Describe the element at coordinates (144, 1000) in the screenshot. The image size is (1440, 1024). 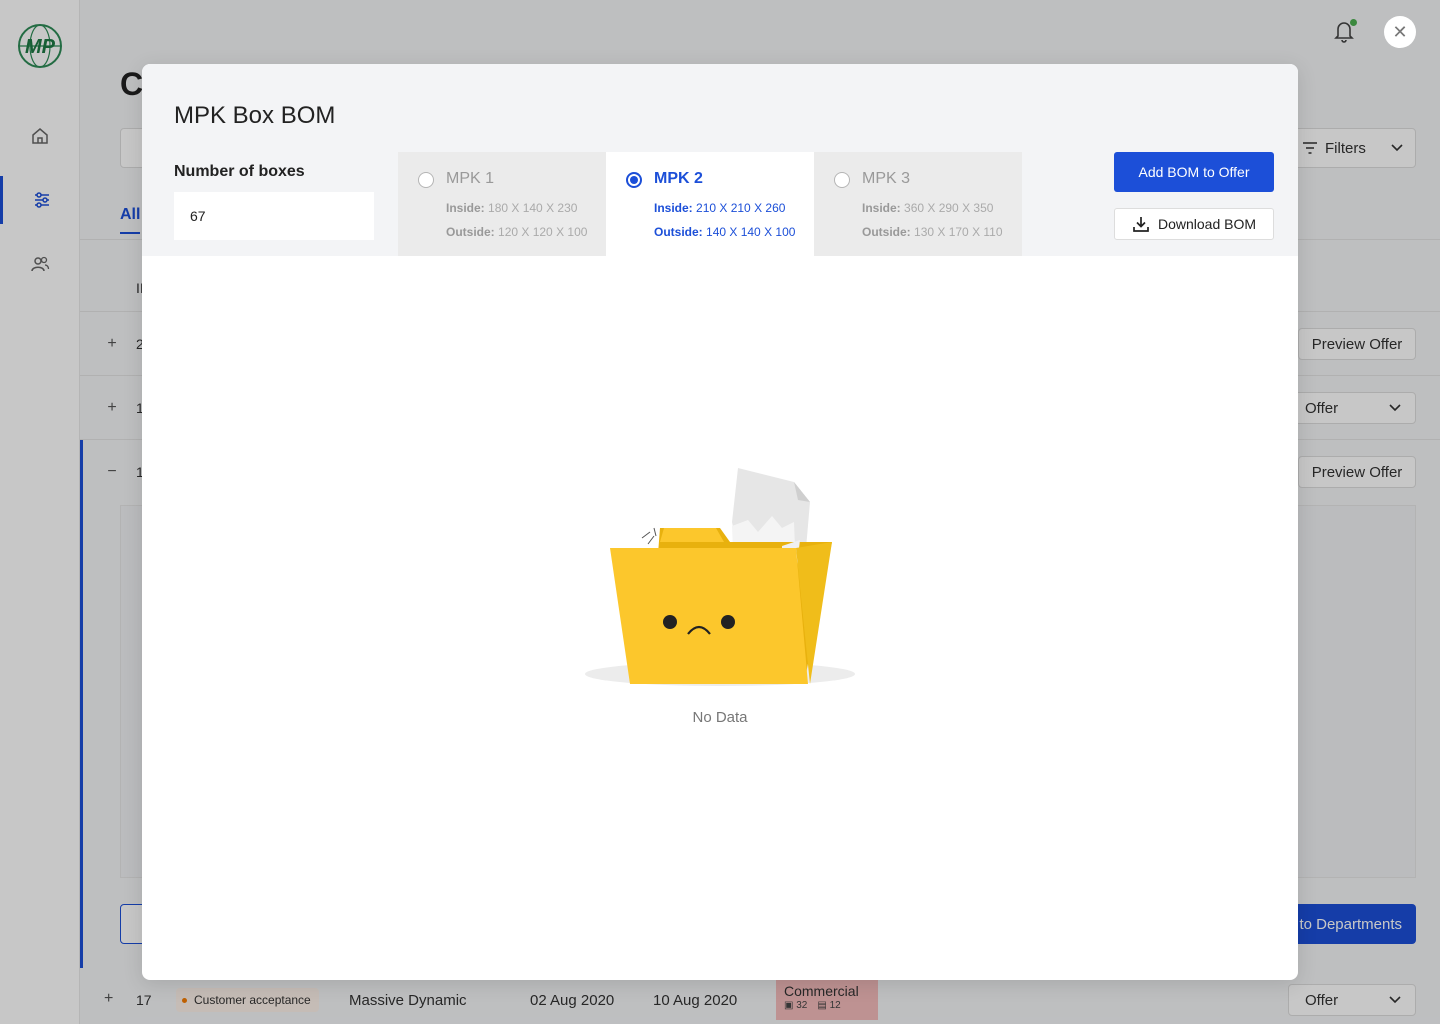
I see `row-id: 17` at that location.